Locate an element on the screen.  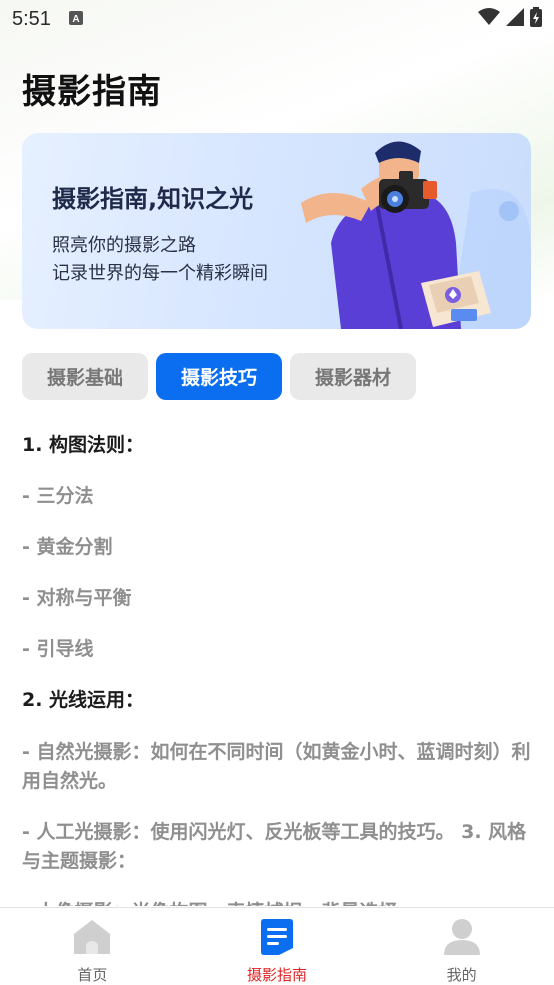
category-tabs: 摄影基础 摄影技巧 摄影器材 is located at coordinates (219, 376).